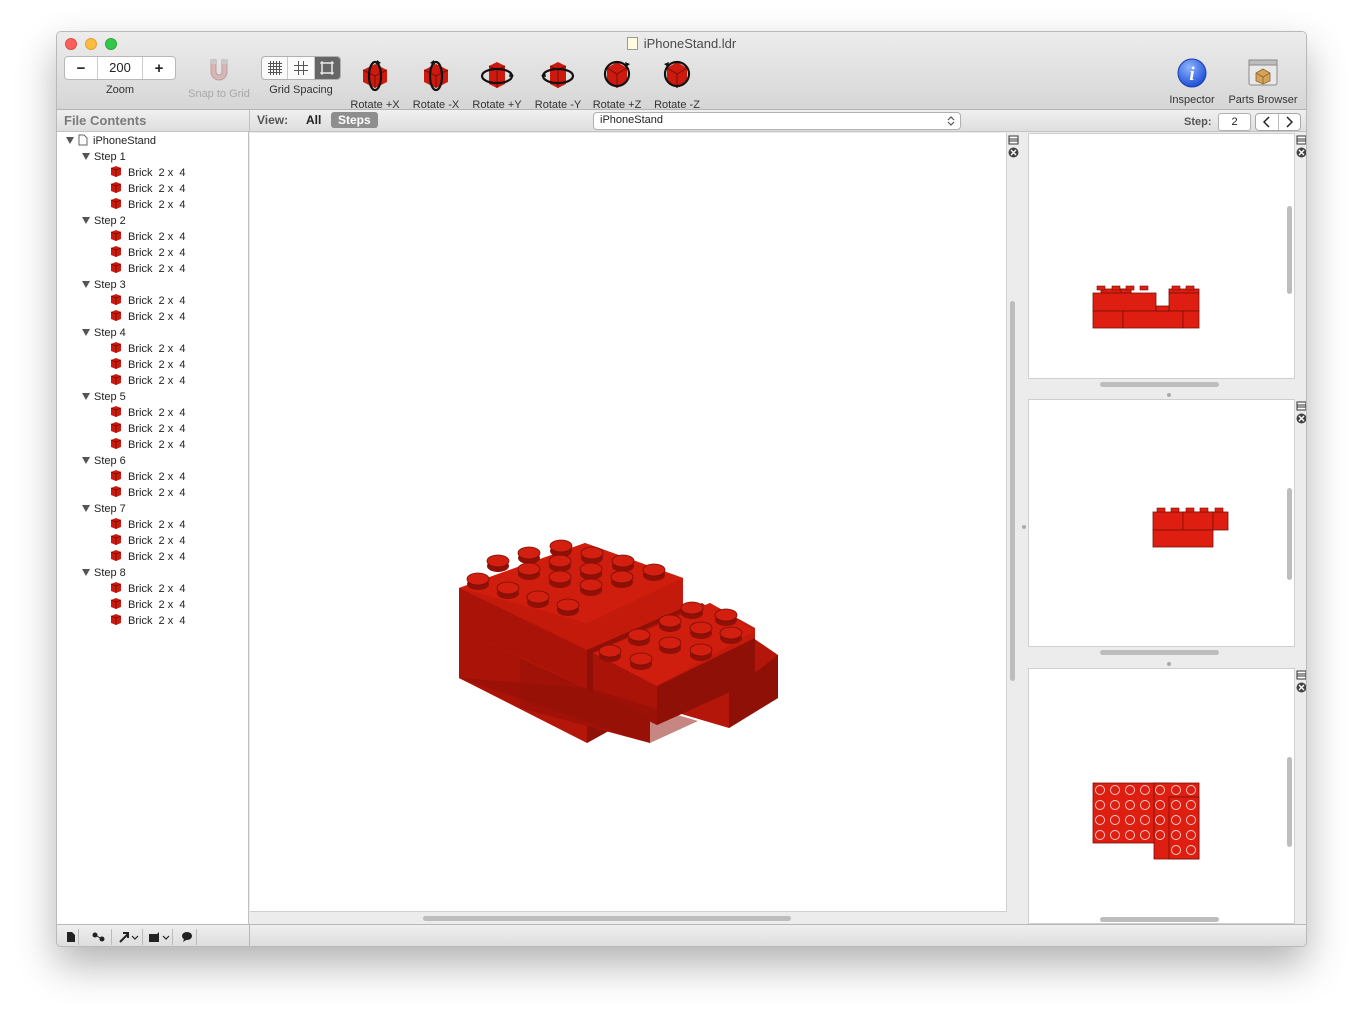  What do you see at coordinates (1289, 802) in the screenshot?
I see `top-vertical-scrollbar` at bounding box center [1289, 802].